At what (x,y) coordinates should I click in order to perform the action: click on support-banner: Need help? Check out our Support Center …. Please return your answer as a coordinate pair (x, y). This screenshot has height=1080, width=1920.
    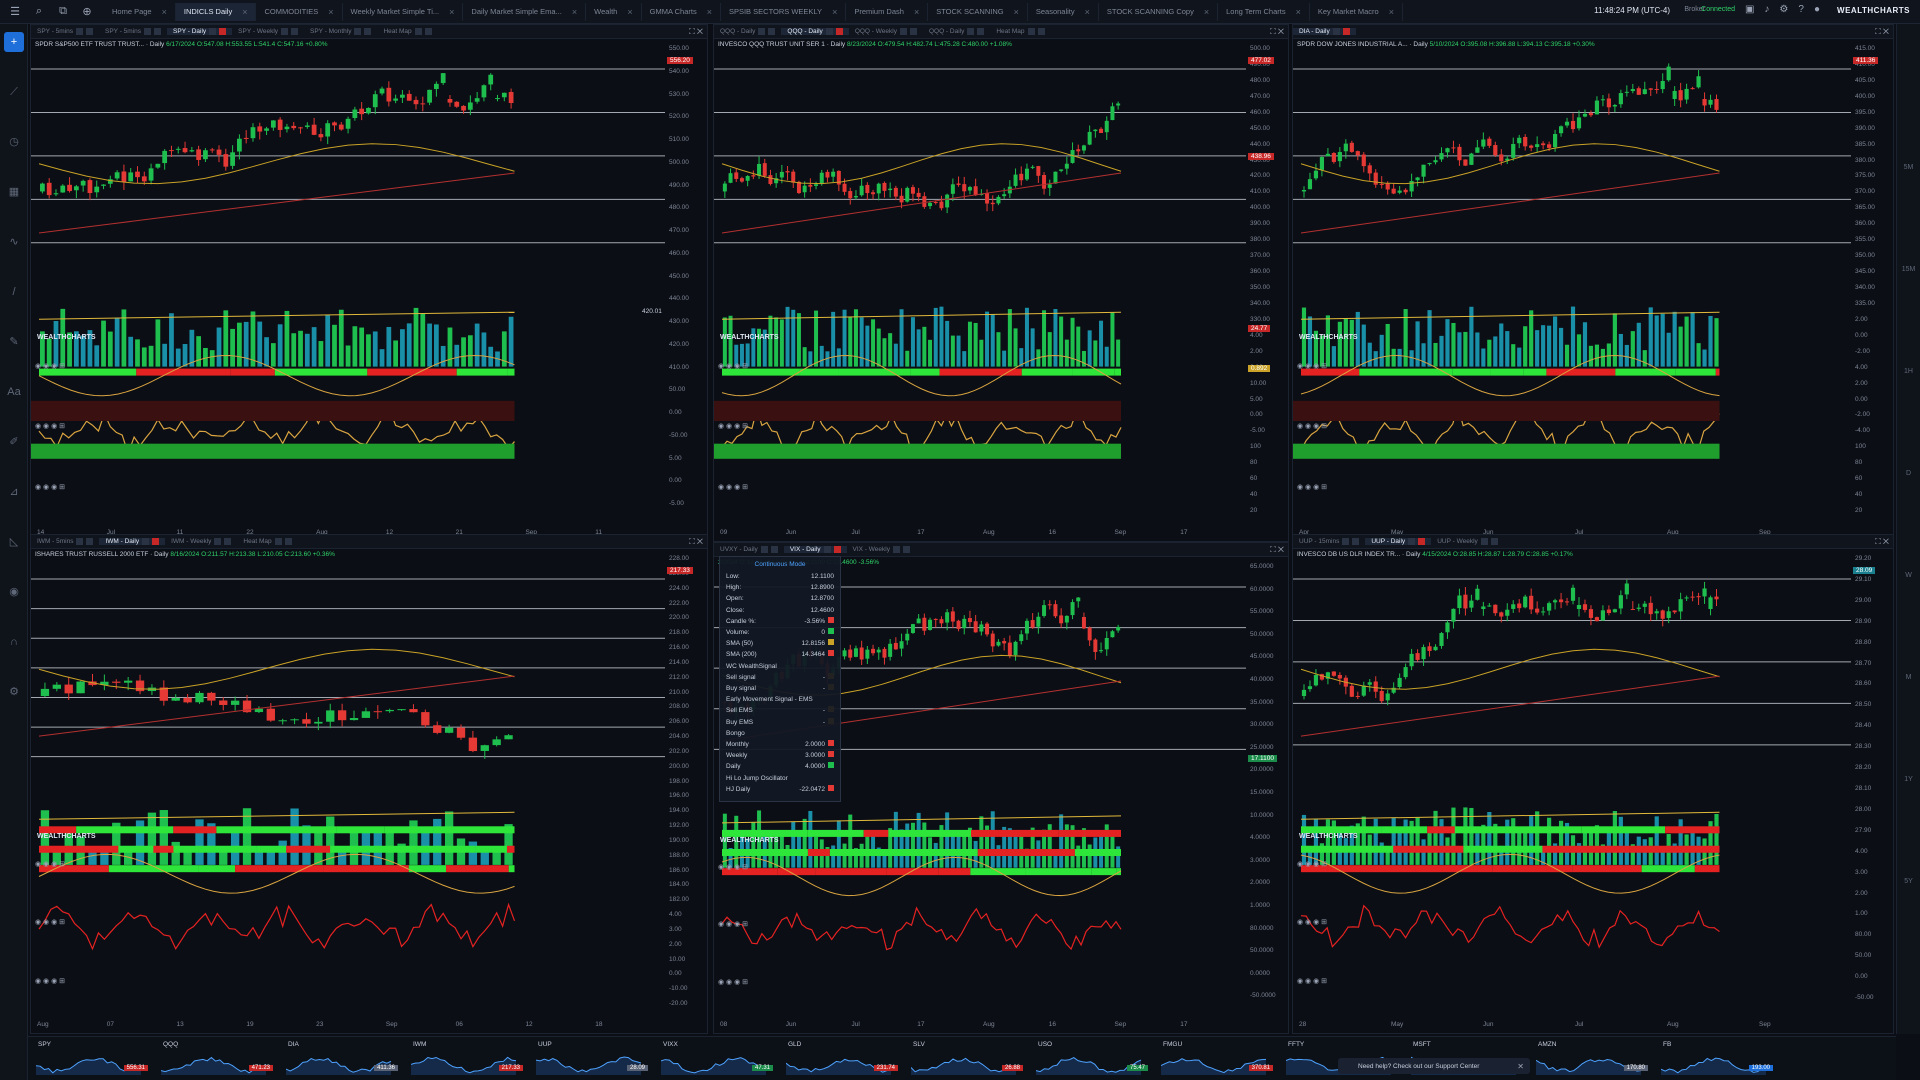
    Looking at the image, I should click on (1434, 1066).